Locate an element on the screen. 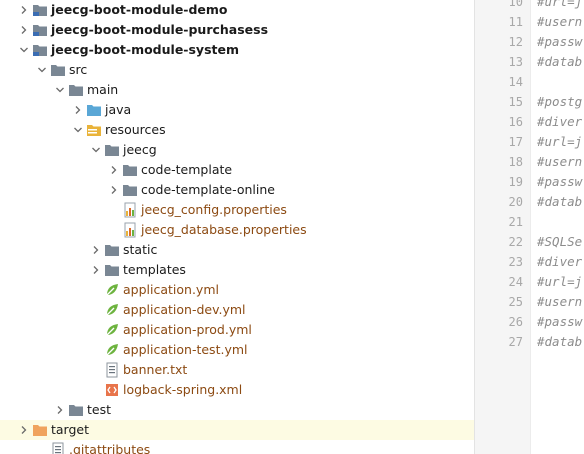 Image resolution: width=584 pixels, height=454 pixels. tree-item-label: java is located at coordinates (118, 109).